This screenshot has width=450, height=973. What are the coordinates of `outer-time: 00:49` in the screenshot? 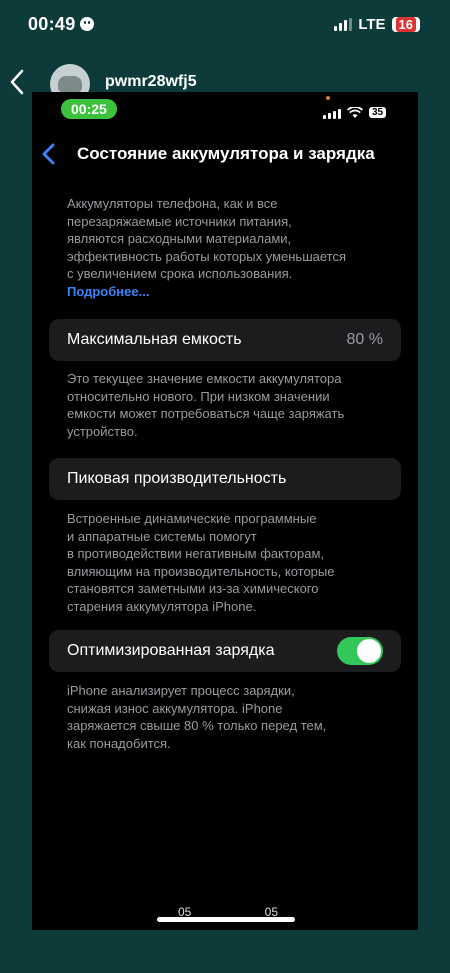 It's located at (61, 24).